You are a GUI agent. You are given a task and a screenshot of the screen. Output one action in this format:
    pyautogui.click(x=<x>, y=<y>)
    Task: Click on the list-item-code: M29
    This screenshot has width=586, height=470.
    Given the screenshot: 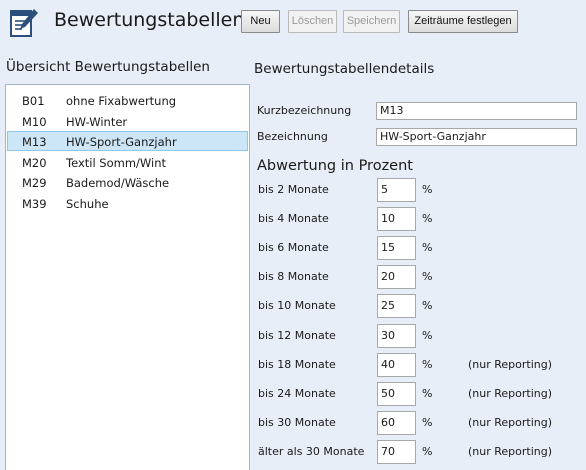 What is the action you would take?
    pyautogui.click(x=34, y=183)
    